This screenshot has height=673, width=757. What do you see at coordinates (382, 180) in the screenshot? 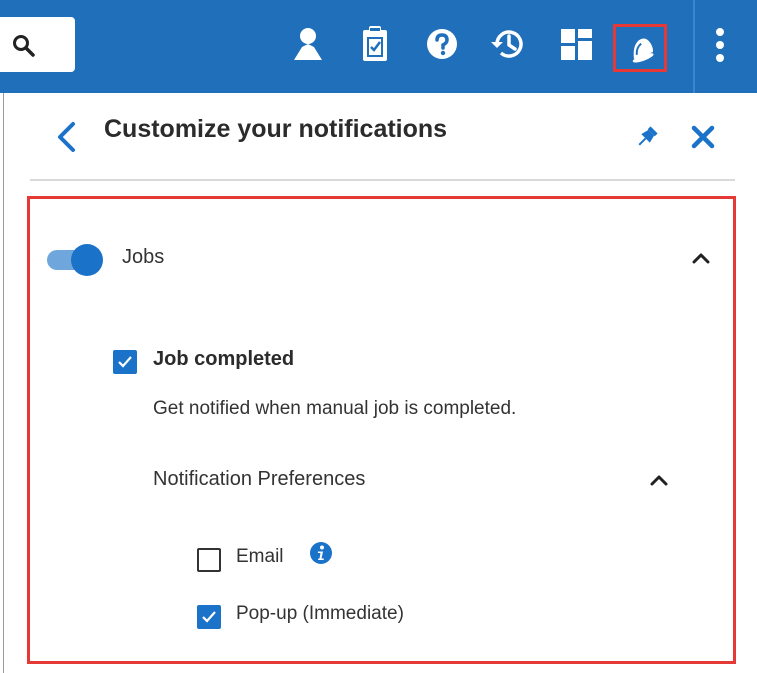
I see `header-divider` at bounding box center [382, 180].